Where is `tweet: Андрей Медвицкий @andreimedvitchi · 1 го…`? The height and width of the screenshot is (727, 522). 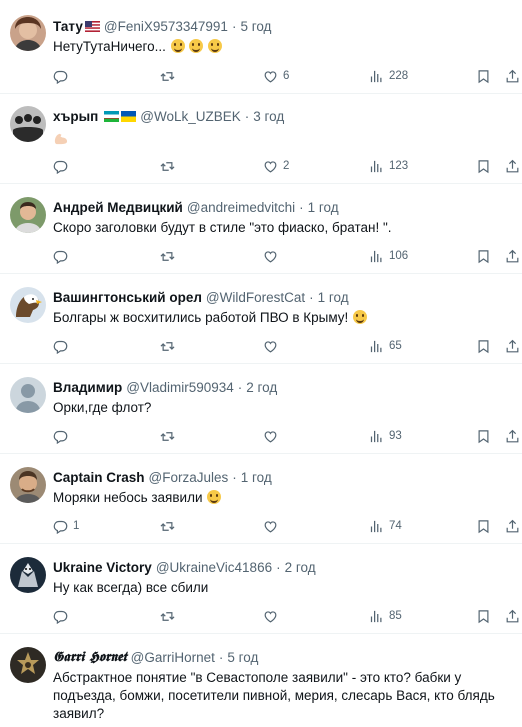
tweet: Андрей Медвицкий @andreimedvitchi · 1 го… is located at coordinates (261, 229).